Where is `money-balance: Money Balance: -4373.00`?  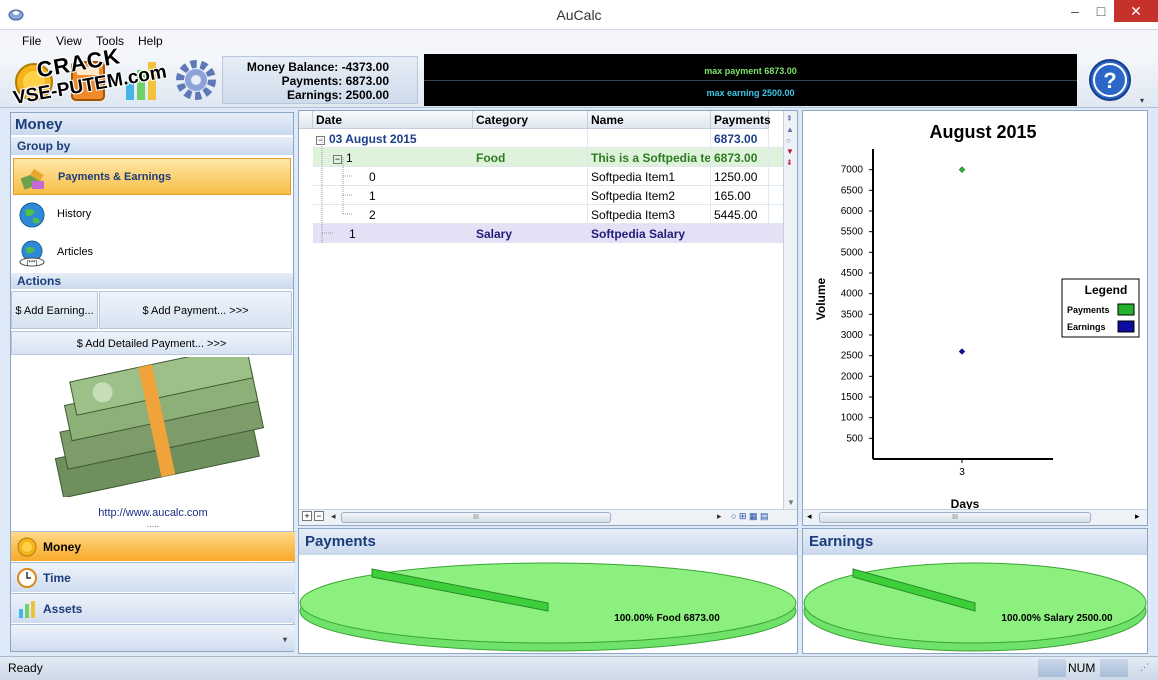 money-balance: Money Balance: -4373.00 is located at coordinates (317, 67).